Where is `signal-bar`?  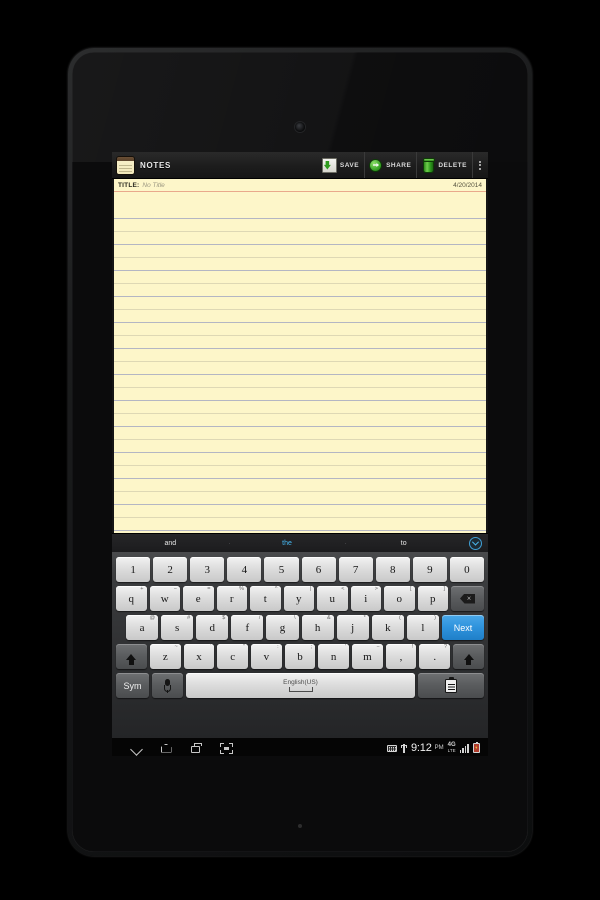 signal-bar is located at coordinates (460, 751).